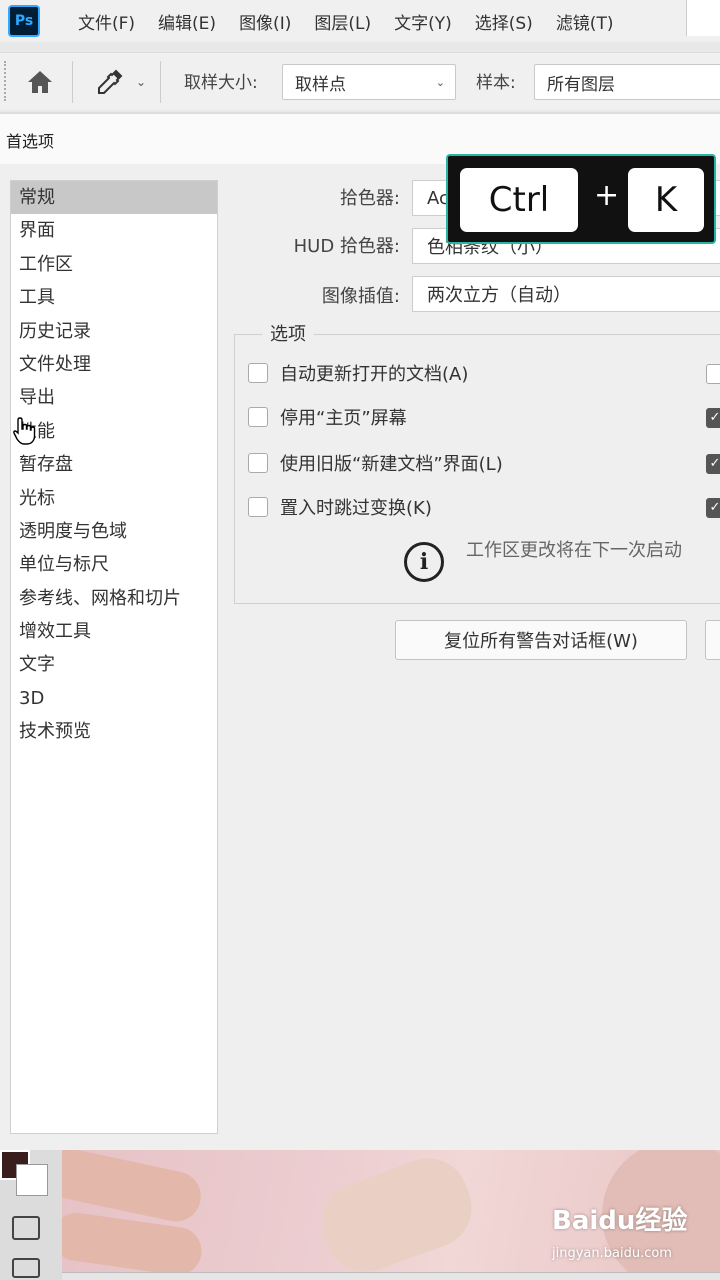 Image resolution: width=720 pixels, height=1280 pixels. What do you see at coordinates (106, 21) in the screenshot?
I see `menu-file: 文件(F)` at bounding box center [106, 21].